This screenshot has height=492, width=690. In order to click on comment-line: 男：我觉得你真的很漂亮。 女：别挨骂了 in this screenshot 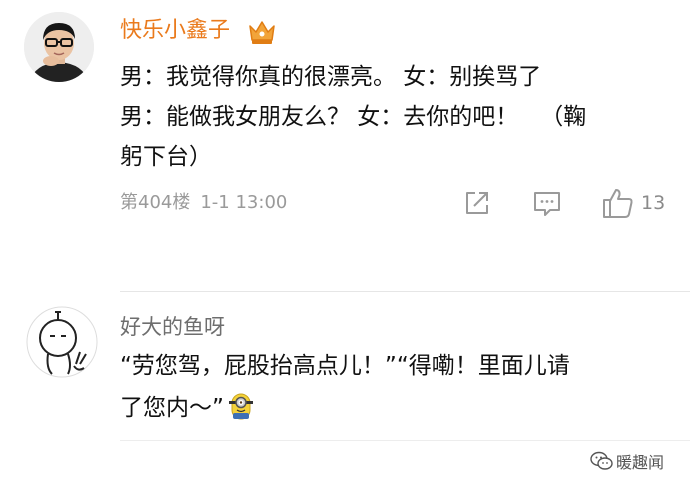, I will do `click(331, 77)`.